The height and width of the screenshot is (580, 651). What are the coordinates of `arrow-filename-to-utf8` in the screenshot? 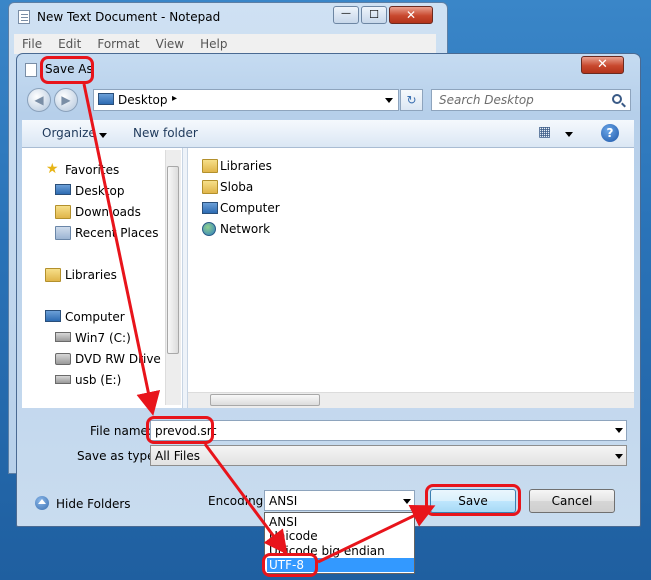 It's located at (245, 499).